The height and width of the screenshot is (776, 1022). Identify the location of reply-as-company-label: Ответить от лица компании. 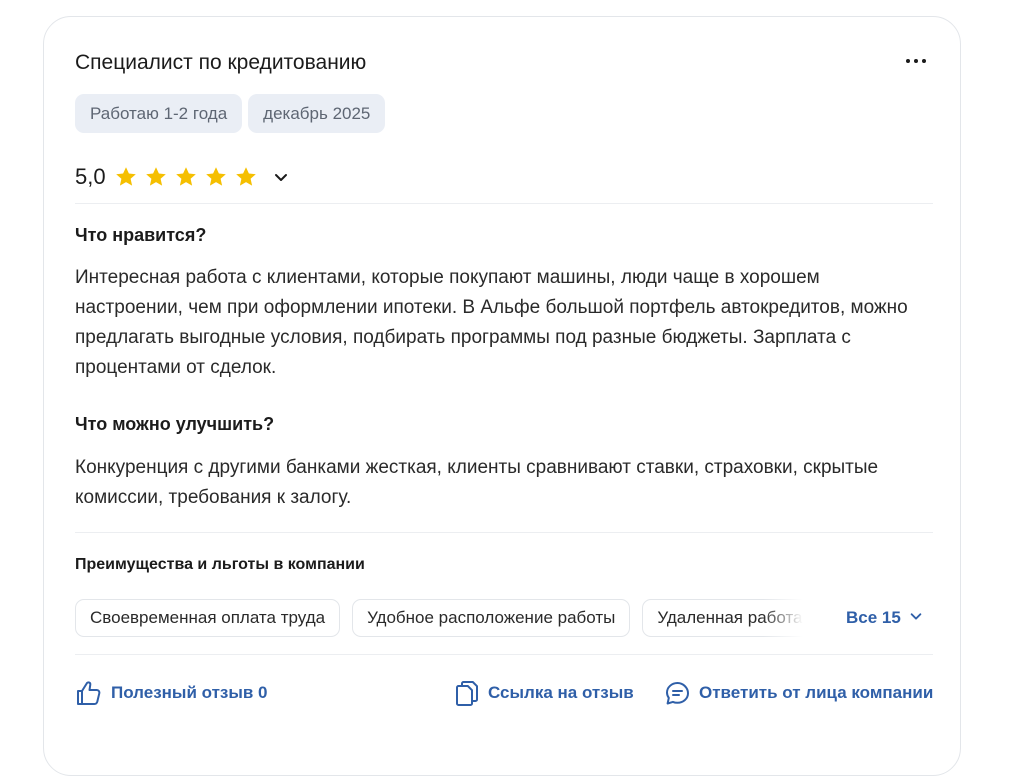
(816, 692).